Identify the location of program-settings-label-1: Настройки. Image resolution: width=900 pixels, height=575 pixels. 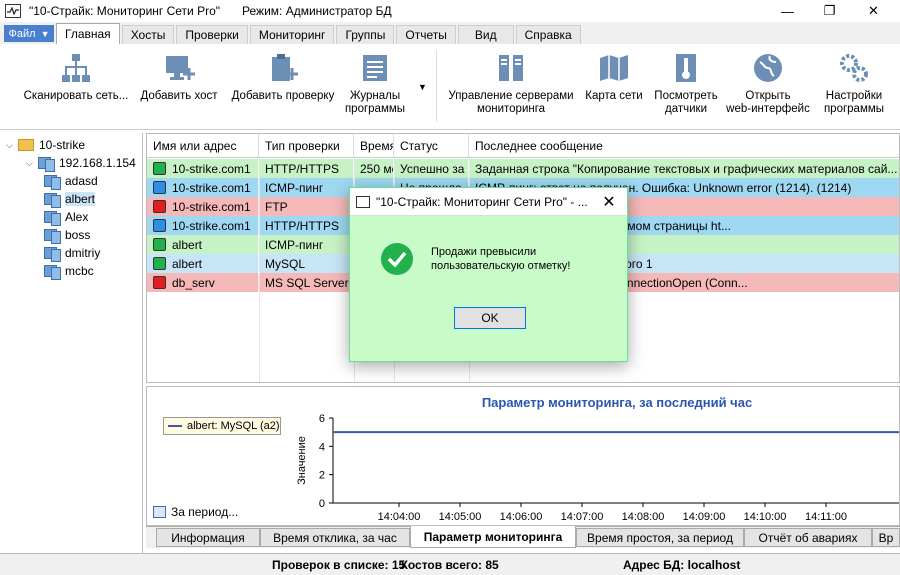
(854, 96).